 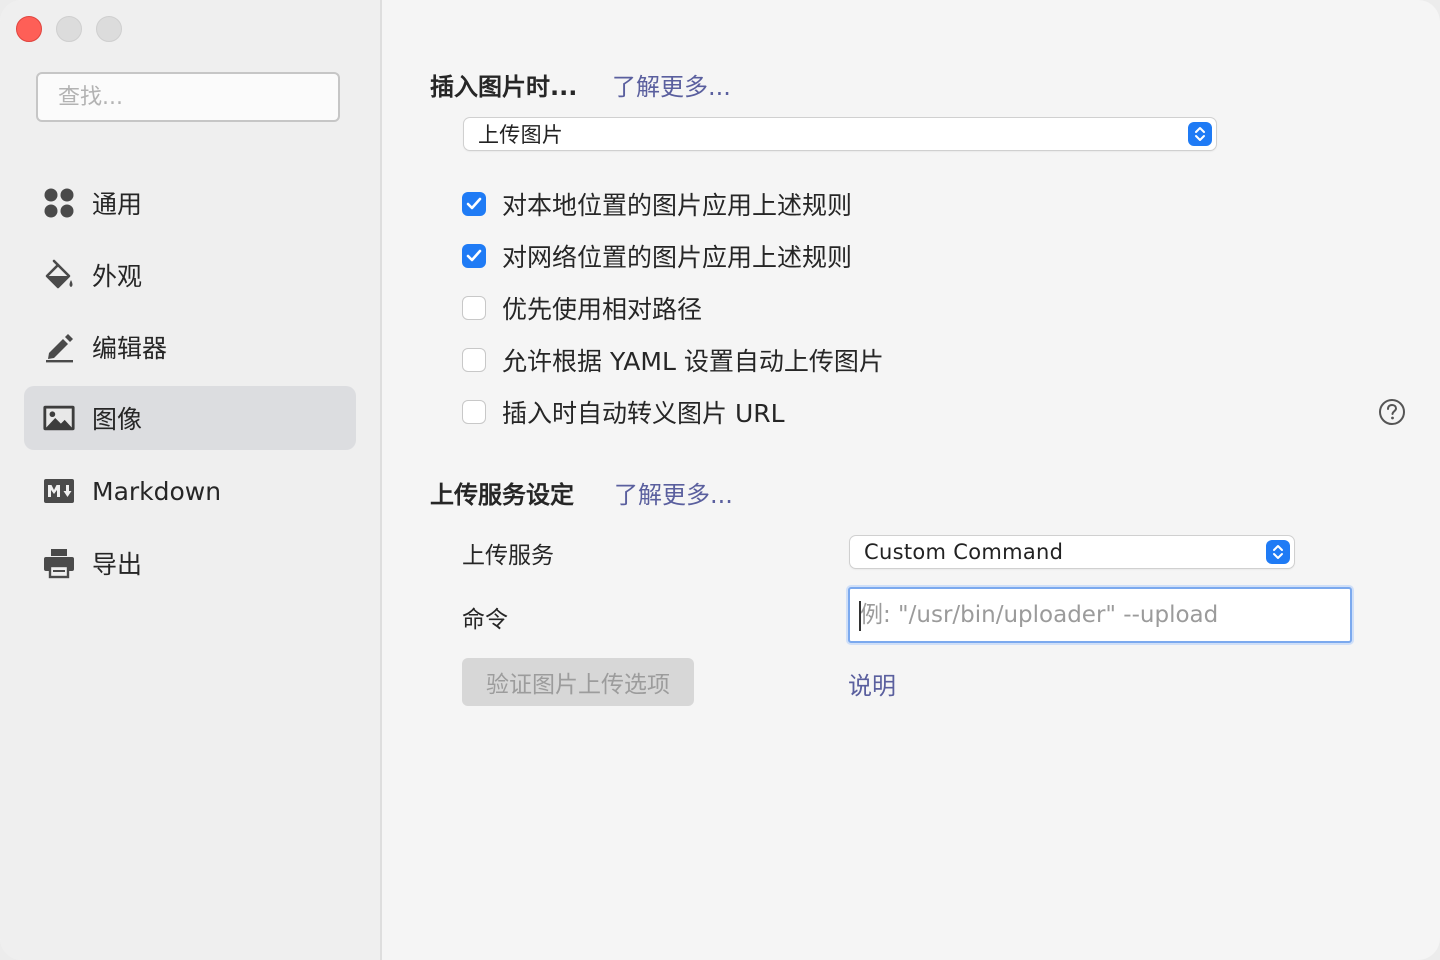 What do you see at coordinates (677, 205) in the screenshot?
I see `option-label: 对本地位置的图片应用上述规则` at bounding box center [677, 205].